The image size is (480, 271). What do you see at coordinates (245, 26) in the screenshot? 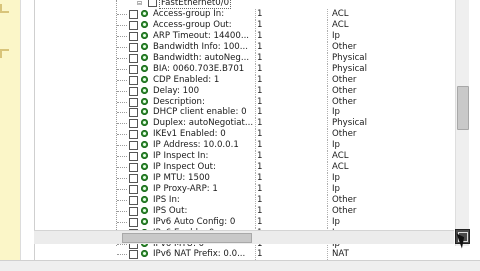
I see `tree-row: Access-group Out: 1 ACL` at bounding box center [245, 26].